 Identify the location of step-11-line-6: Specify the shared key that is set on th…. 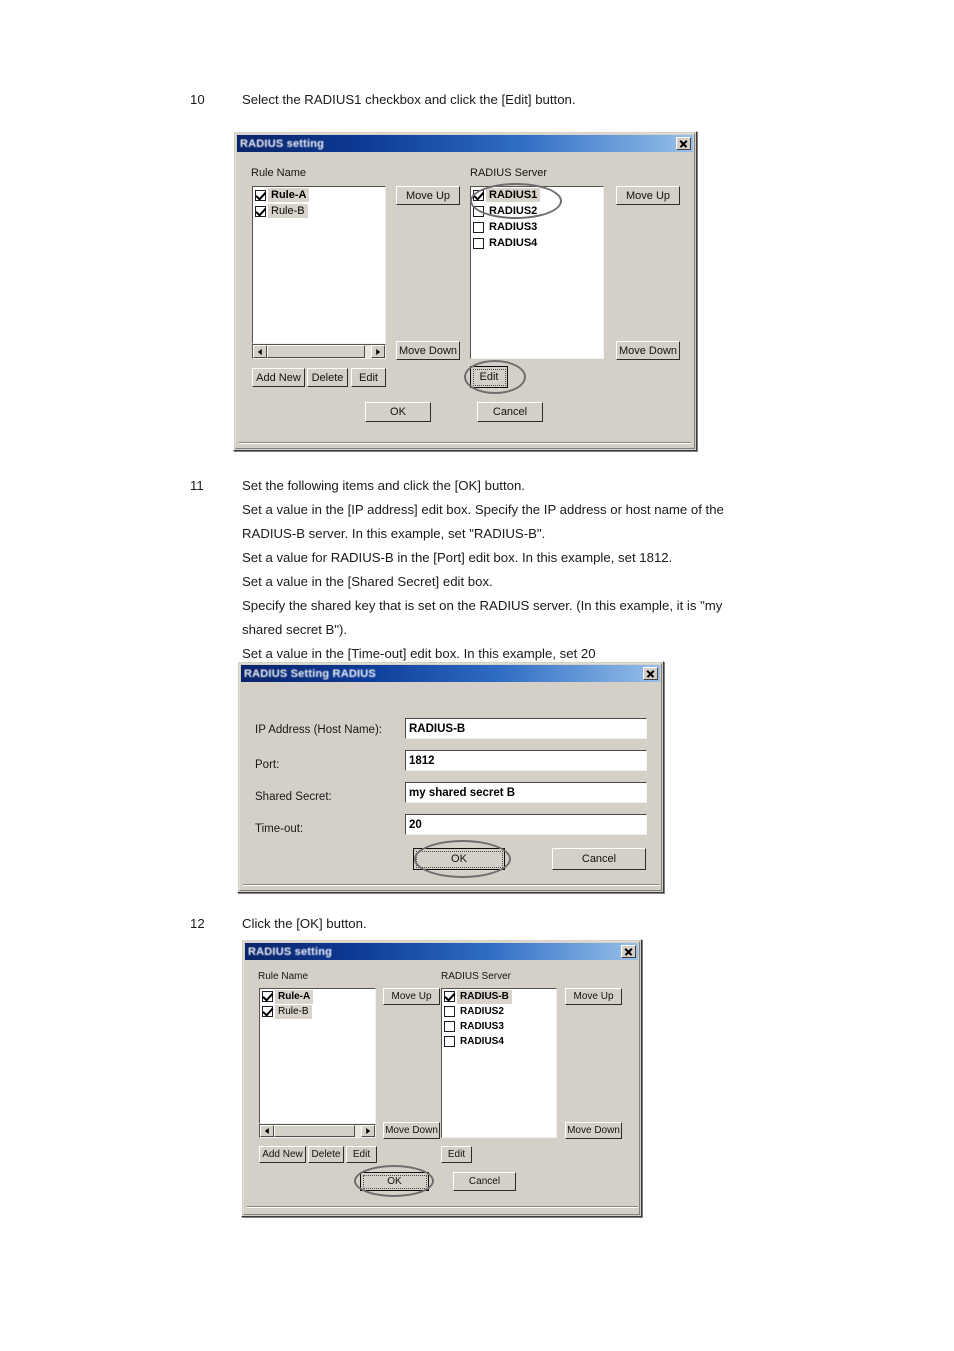
(482, 605).